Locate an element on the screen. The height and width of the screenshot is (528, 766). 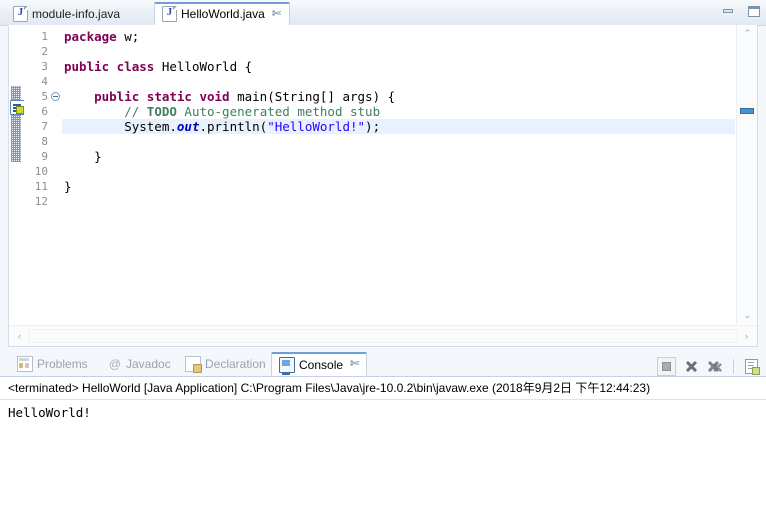
editor-tab-helloworld: HelloWorld.java ✄ is located at coordinates (222, 13).